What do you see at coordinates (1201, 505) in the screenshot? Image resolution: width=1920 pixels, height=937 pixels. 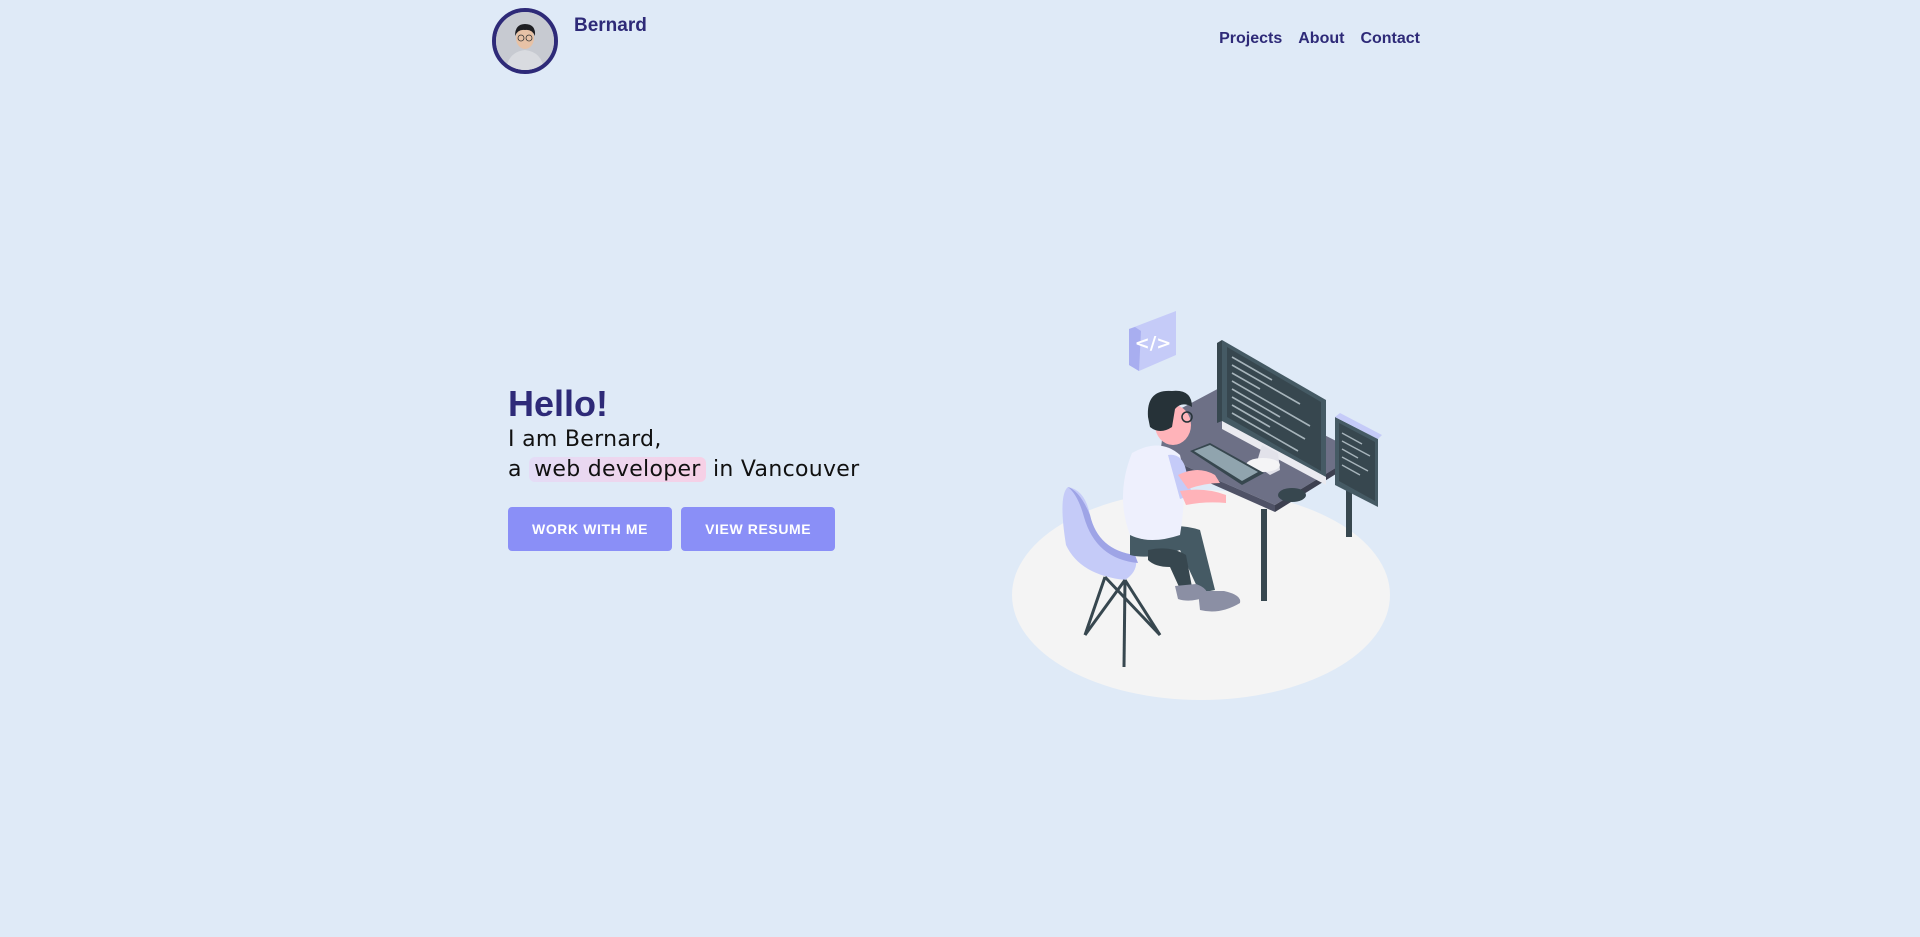 I see `developer-at-desk-icon: </>` at bounding box center [1201, 505].